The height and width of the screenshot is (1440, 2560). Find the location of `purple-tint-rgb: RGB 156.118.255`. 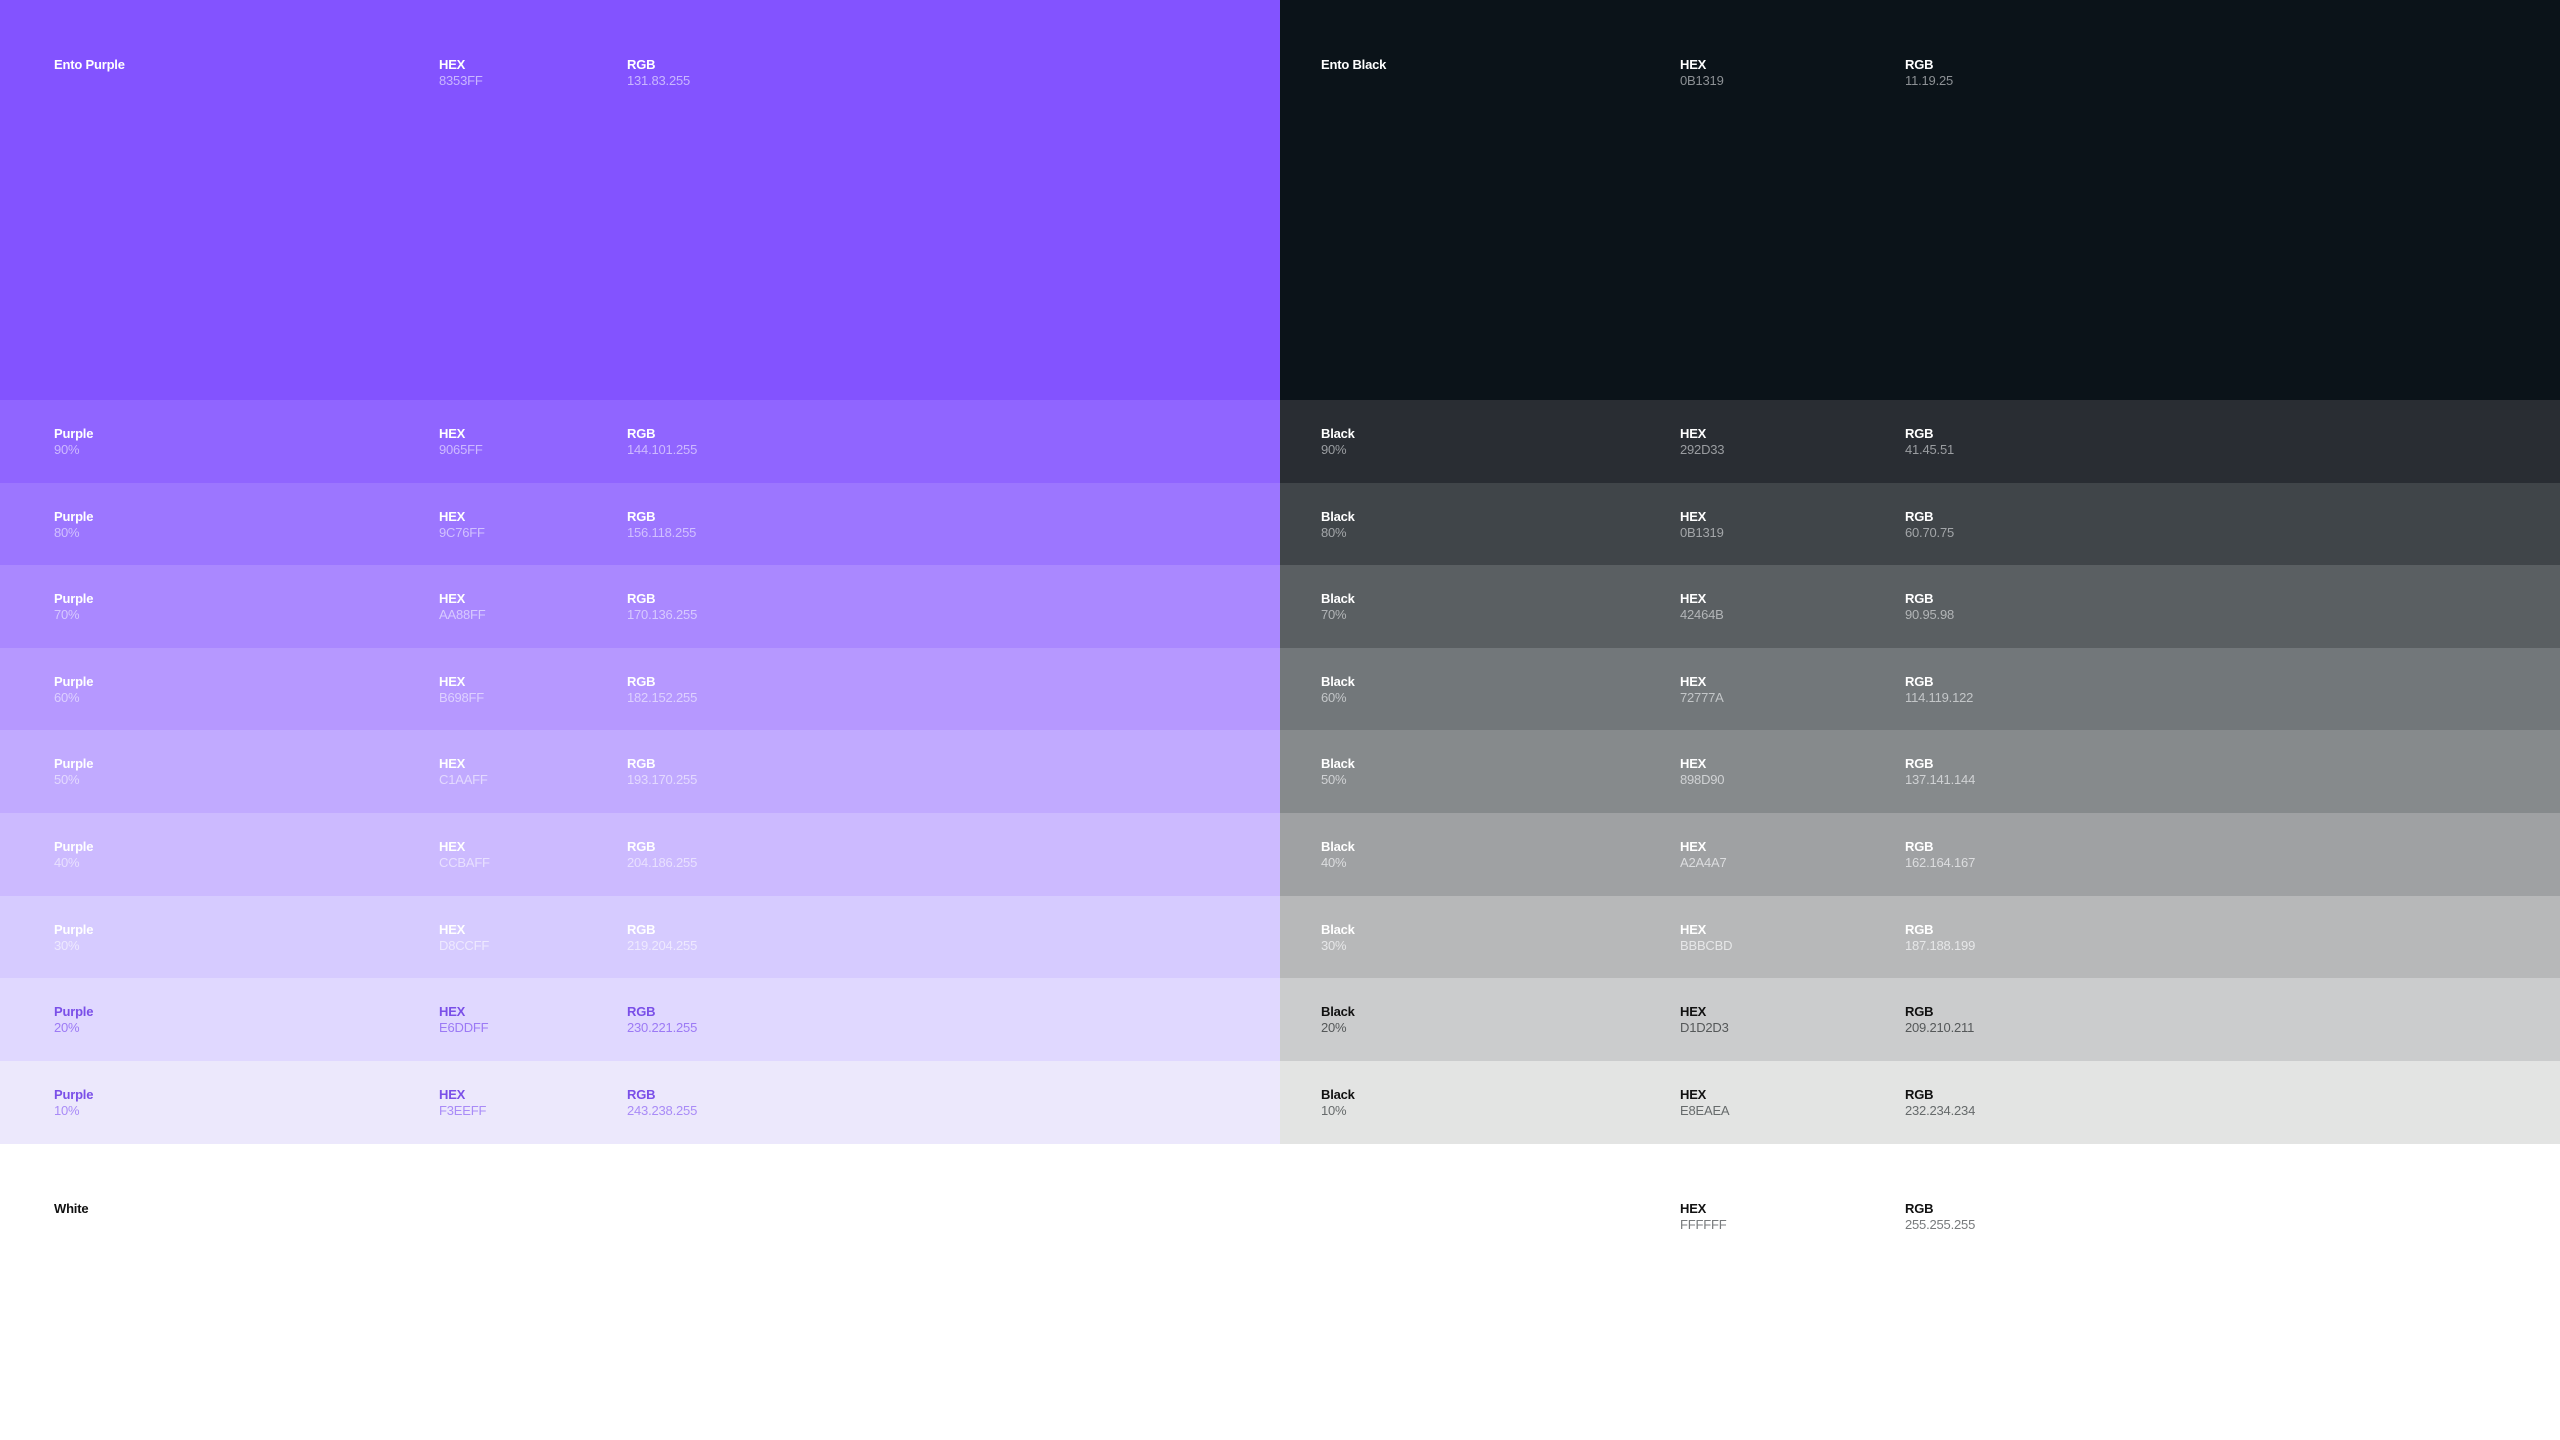

purple-tint-rgb: RGB 156.118.255 is located at coordinates (661, 525).